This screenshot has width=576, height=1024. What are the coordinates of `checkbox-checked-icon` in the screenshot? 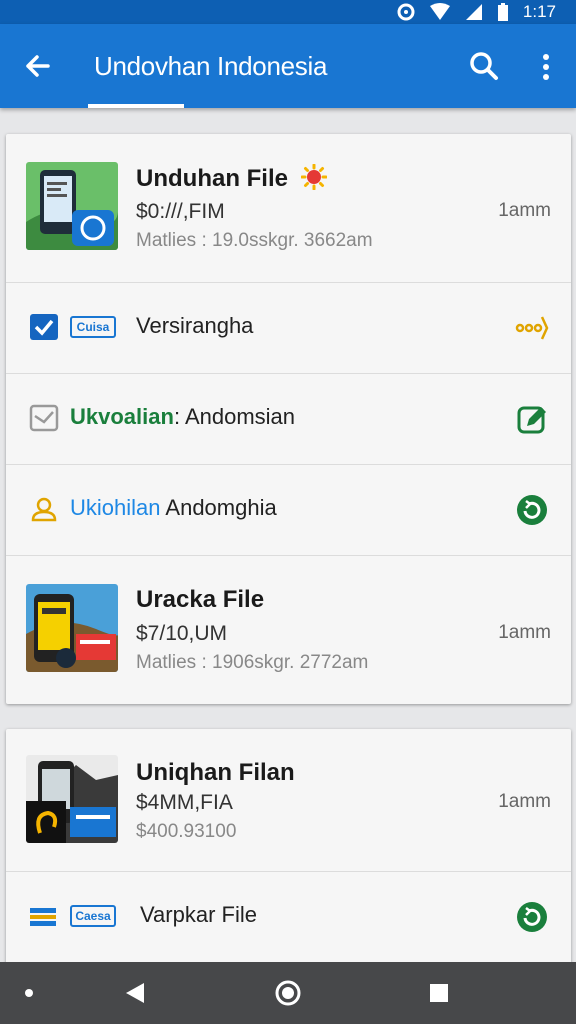 It's located at (44, 327).